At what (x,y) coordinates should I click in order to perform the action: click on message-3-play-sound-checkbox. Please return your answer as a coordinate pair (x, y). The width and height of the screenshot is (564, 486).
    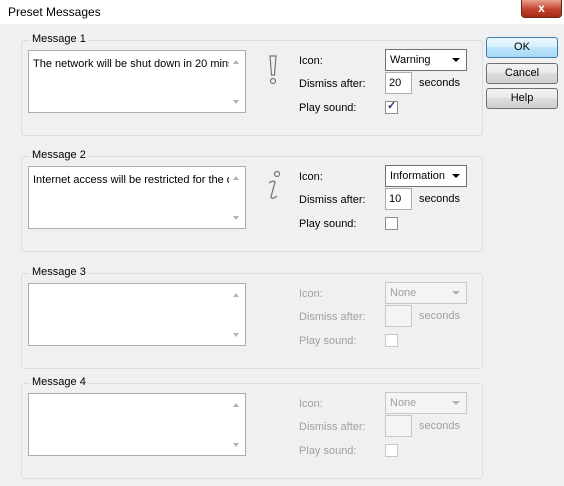
    Looking at the image, I should click on (391, 340).